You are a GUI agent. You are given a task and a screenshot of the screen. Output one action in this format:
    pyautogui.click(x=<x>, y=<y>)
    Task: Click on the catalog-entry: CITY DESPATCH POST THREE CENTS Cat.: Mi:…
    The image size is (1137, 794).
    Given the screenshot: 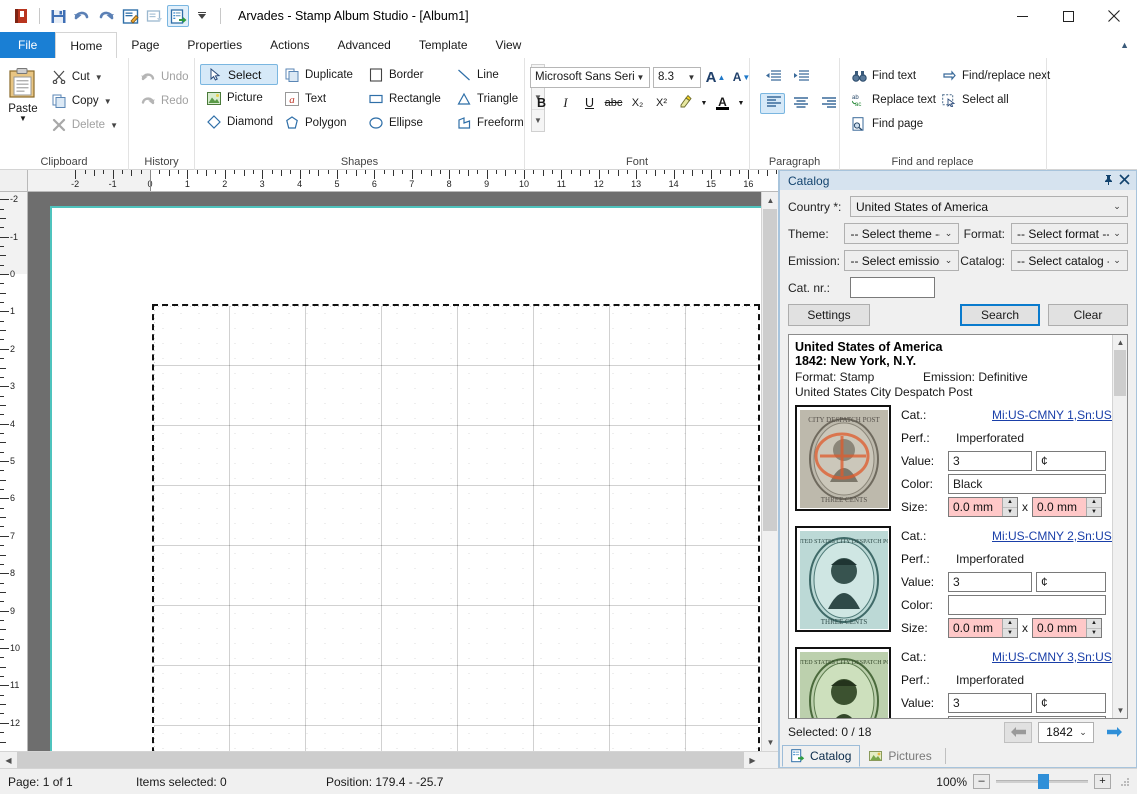 What is the action you would take?
    pyautogui.click(x=953, y=462)
    